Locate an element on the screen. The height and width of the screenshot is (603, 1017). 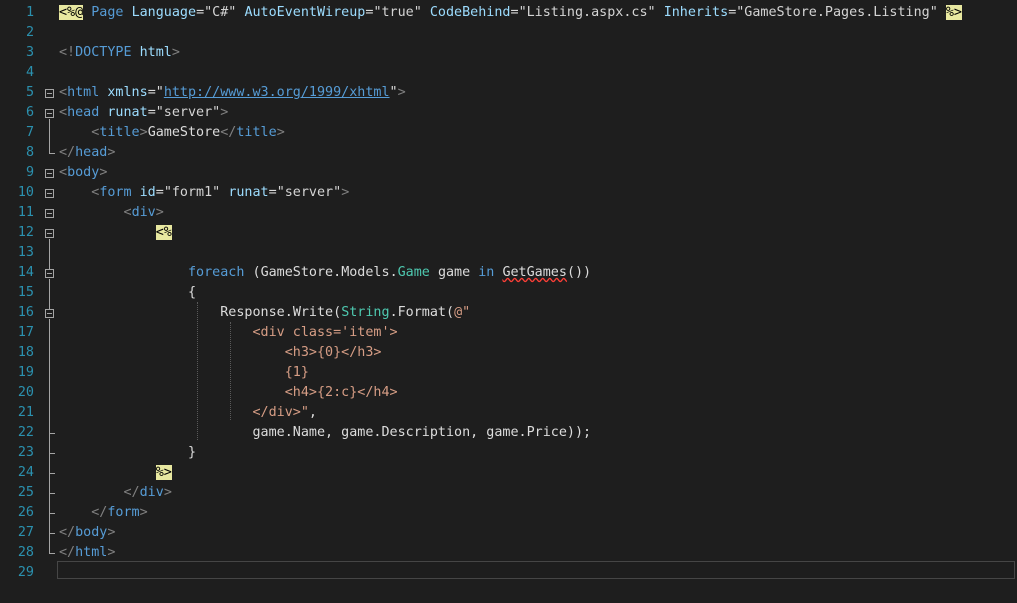
attr-name: AutoEventWireup is located at coordinates (305, 12).